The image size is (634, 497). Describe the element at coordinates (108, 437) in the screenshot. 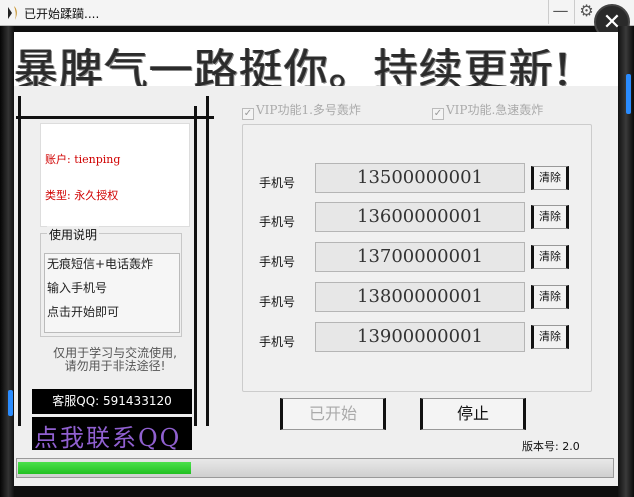

I see `contact-qq-text: 点我联系QQ` at that location.